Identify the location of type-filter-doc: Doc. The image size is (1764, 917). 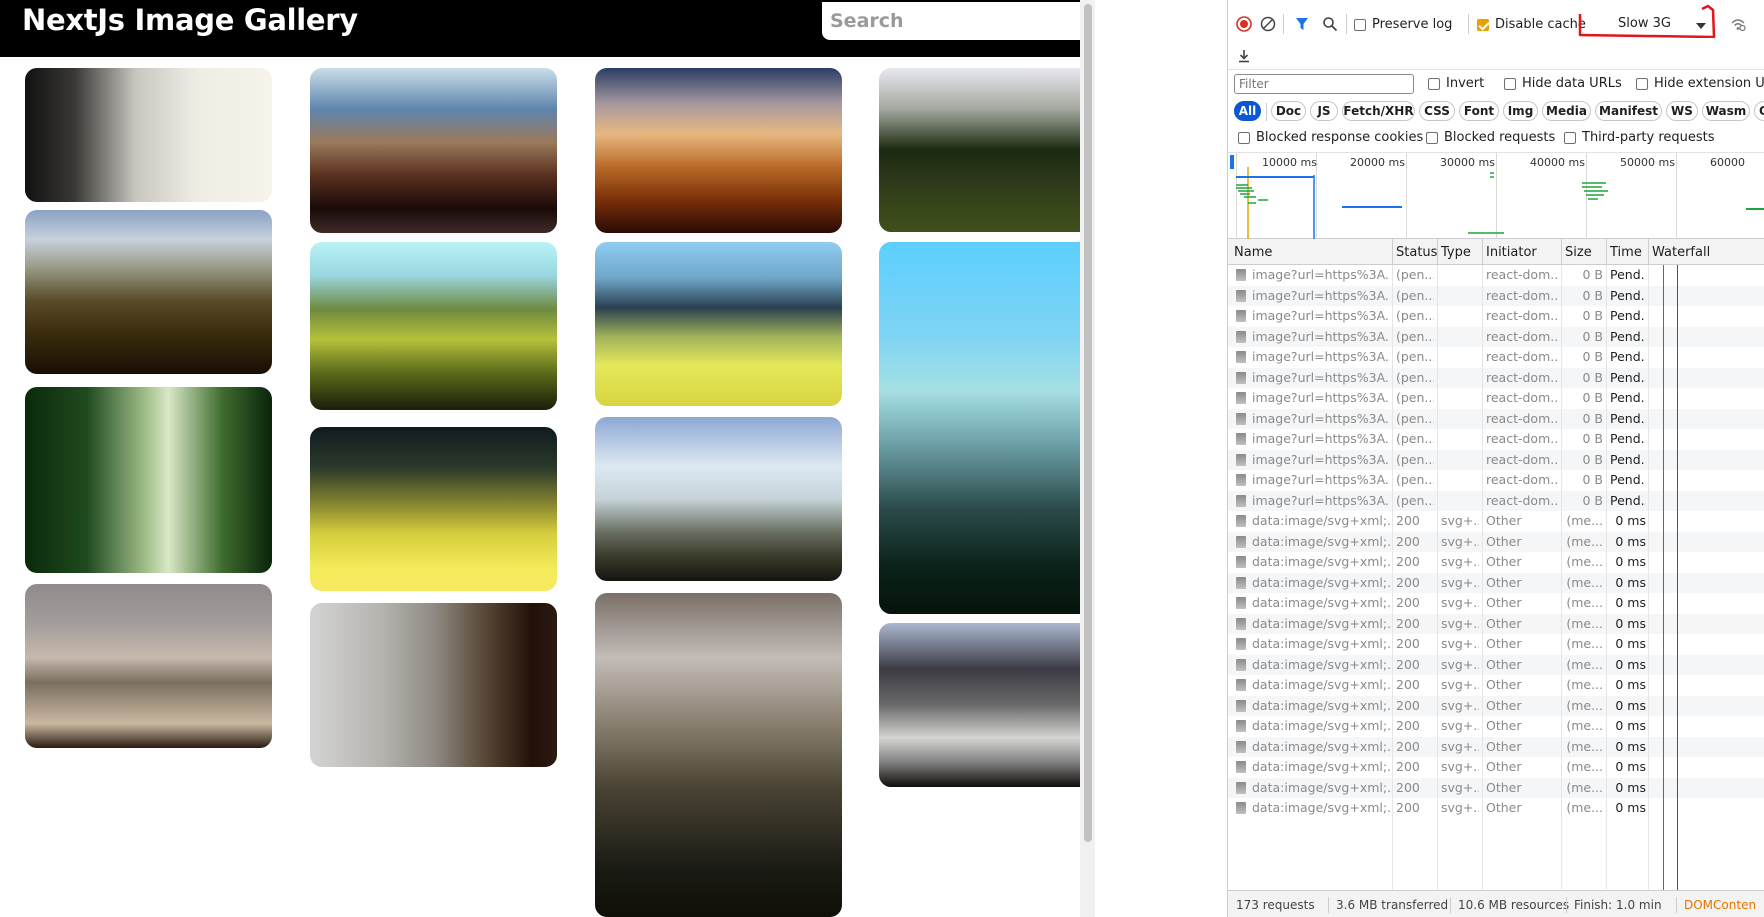
(1288, 111).